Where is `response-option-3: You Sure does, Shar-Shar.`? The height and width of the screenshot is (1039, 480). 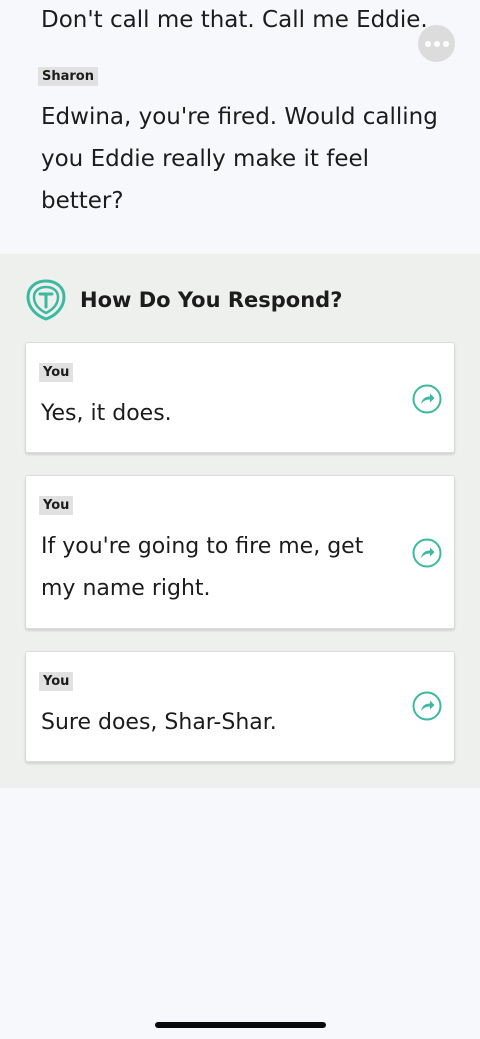
response-option-3: You Sure does, Shar-Shar. is located at coordinates (240, 706).